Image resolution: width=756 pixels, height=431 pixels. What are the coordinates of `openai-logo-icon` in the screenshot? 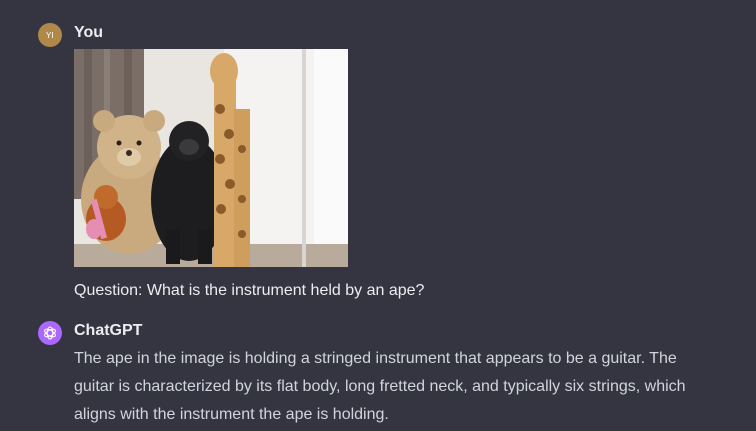 It's located at (50, 333).